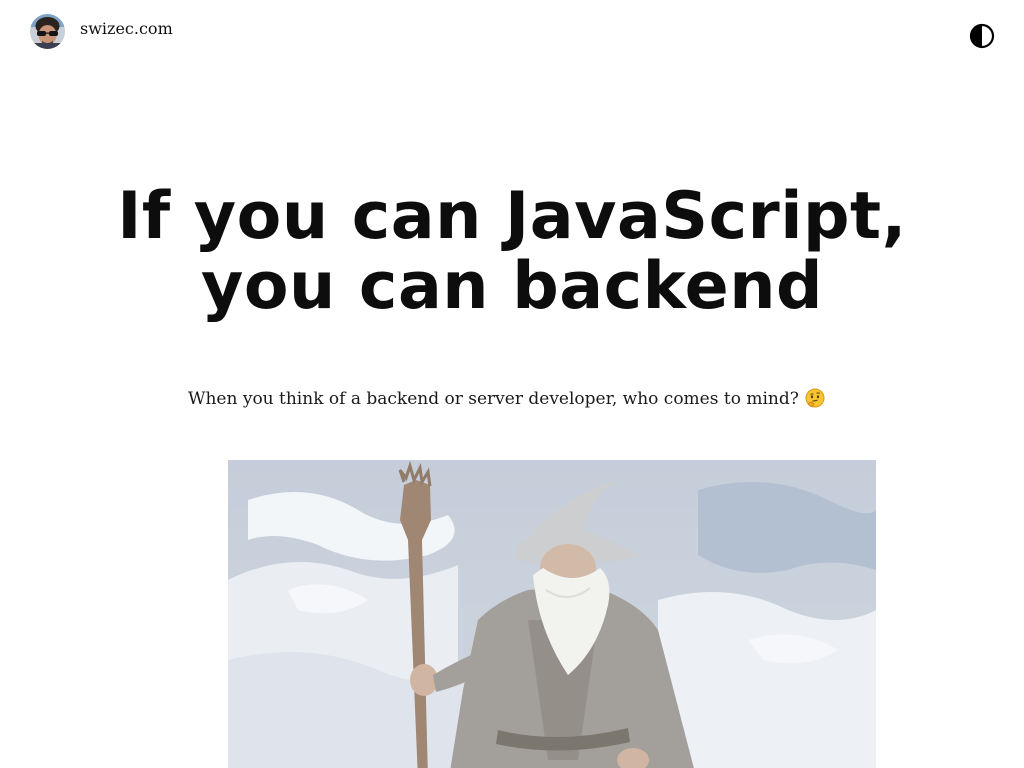  I want to click on site-header: swizec.com, so click(512, 35).